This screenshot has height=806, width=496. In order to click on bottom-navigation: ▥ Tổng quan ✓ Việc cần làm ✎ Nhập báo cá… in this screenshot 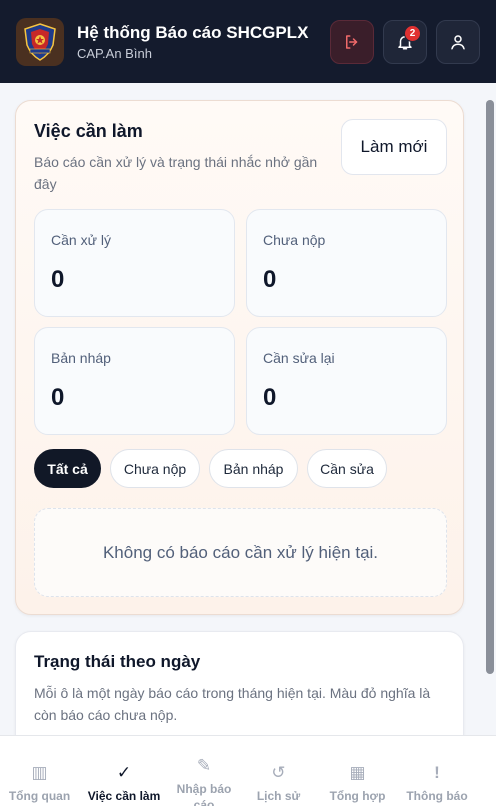, I will do `click(248, 770)`.